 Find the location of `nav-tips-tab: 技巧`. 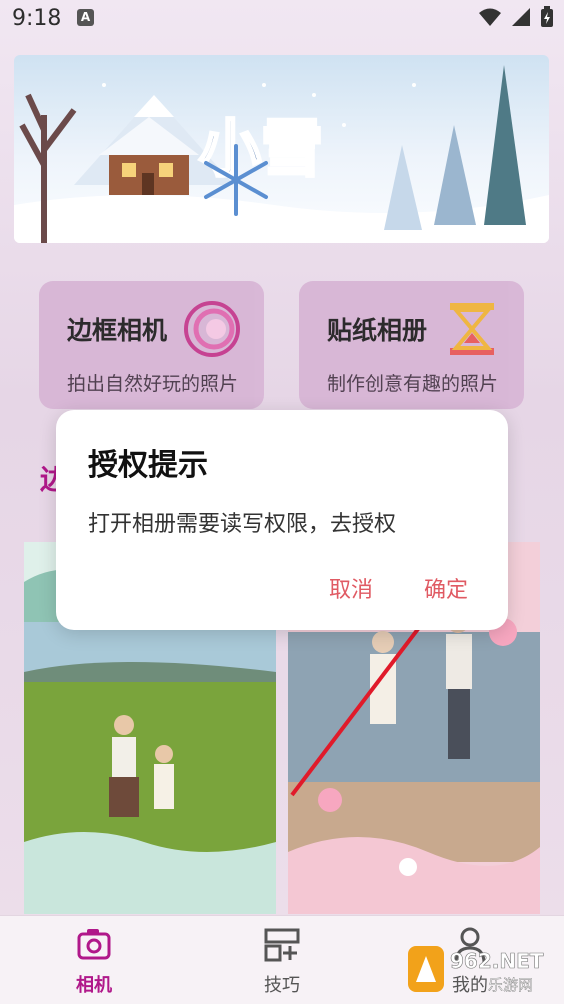

nav-tips-tab: 技巧 is located at coordinates (282, 960).